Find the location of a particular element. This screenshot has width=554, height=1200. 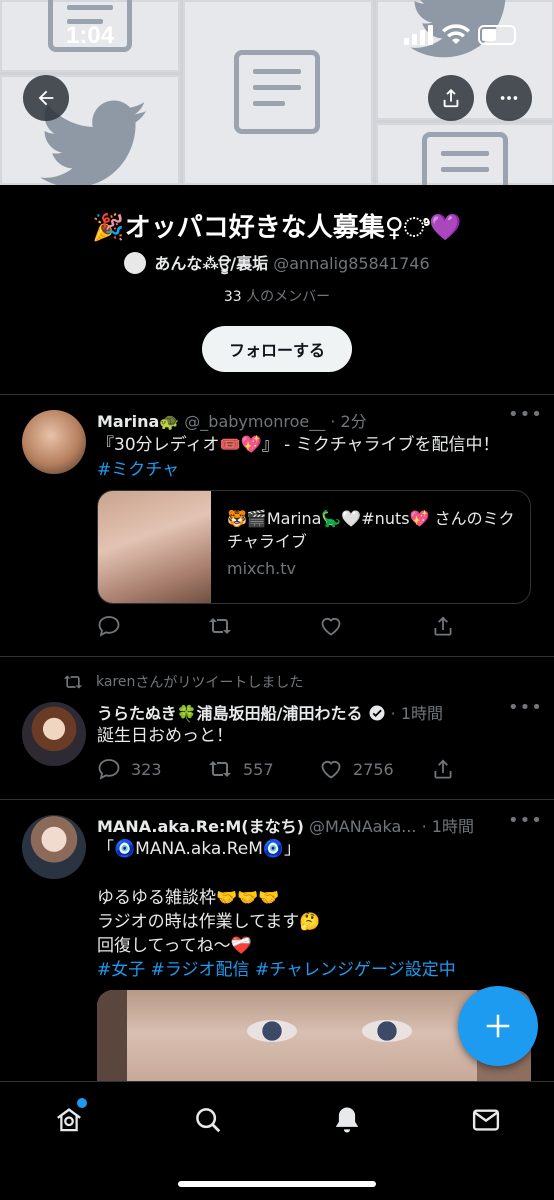

like-count: 2756 is located at coordinates (373, 769).